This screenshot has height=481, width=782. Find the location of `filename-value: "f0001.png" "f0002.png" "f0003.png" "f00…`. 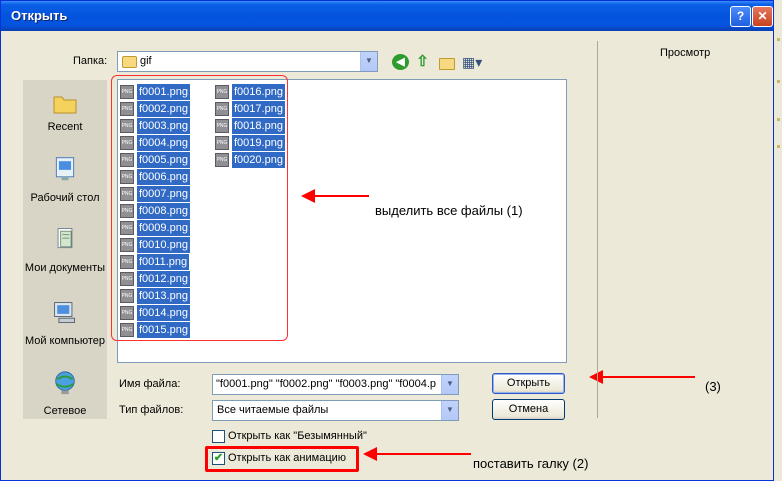

filename-value: "f0001.png" "f0002.png" "f0003.png" "f00… is located at coordinates (326, 384).